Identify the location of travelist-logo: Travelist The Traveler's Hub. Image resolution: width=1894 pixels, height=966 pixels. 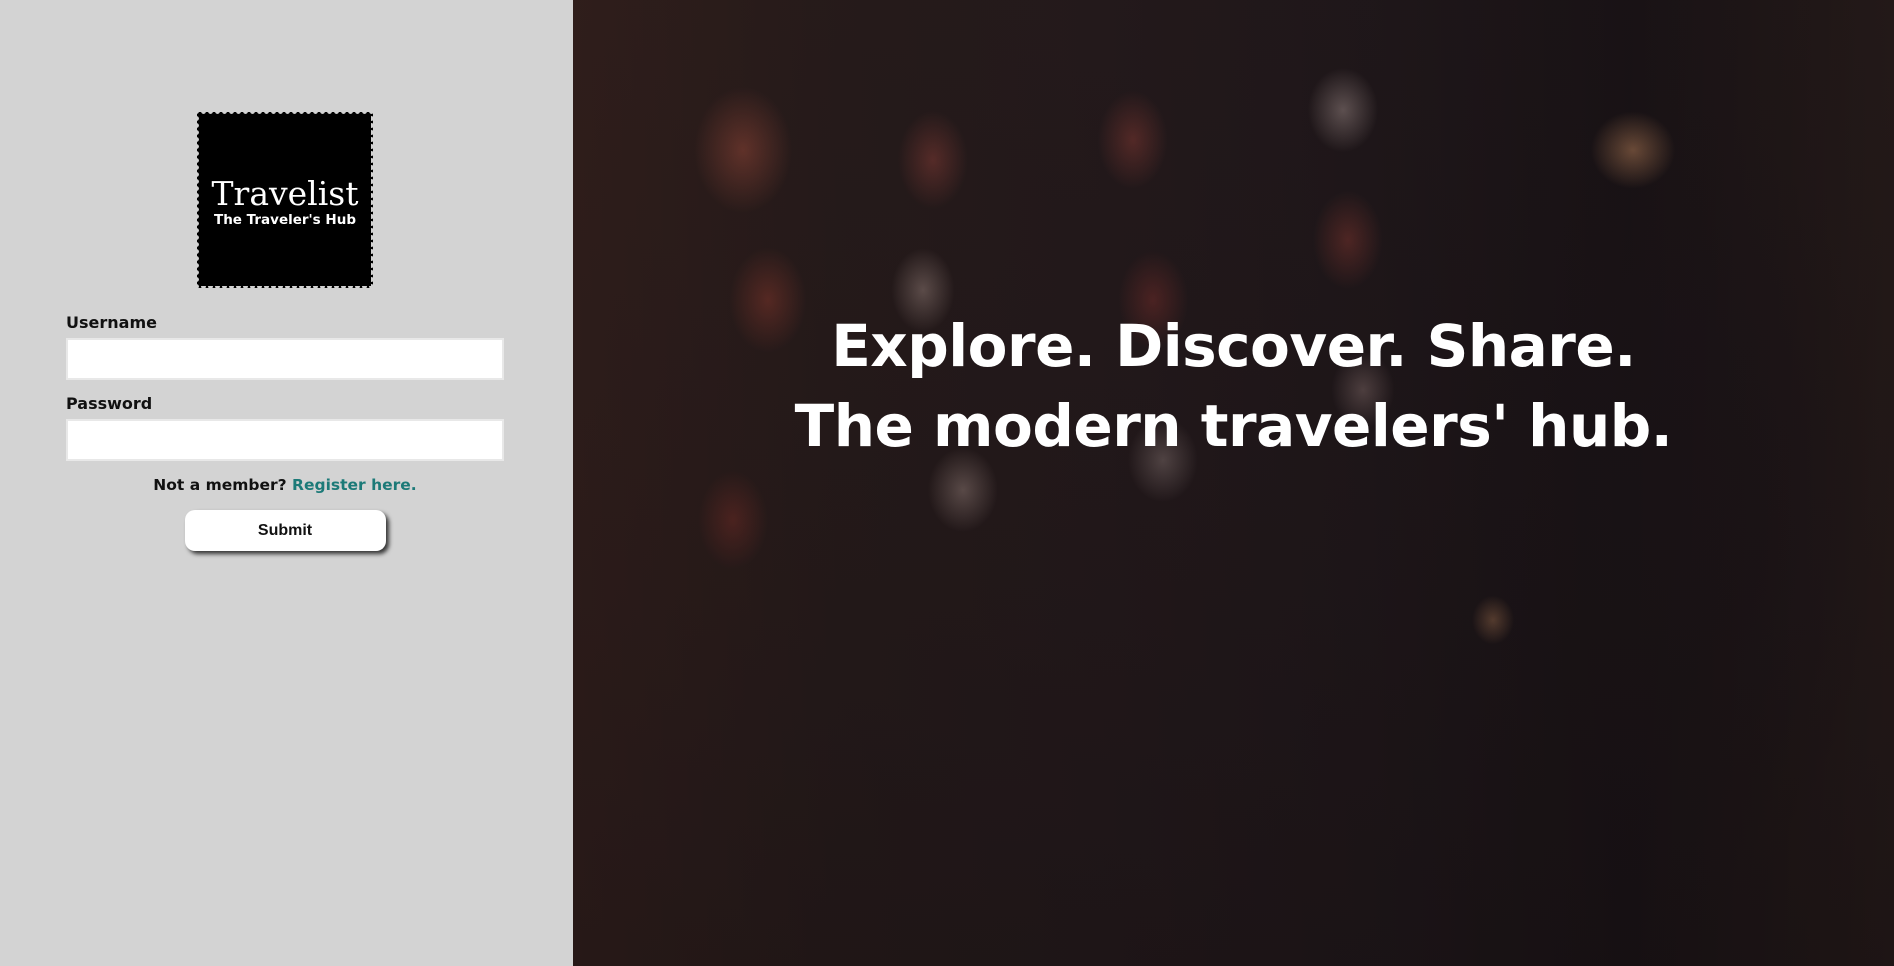
(285, 200).